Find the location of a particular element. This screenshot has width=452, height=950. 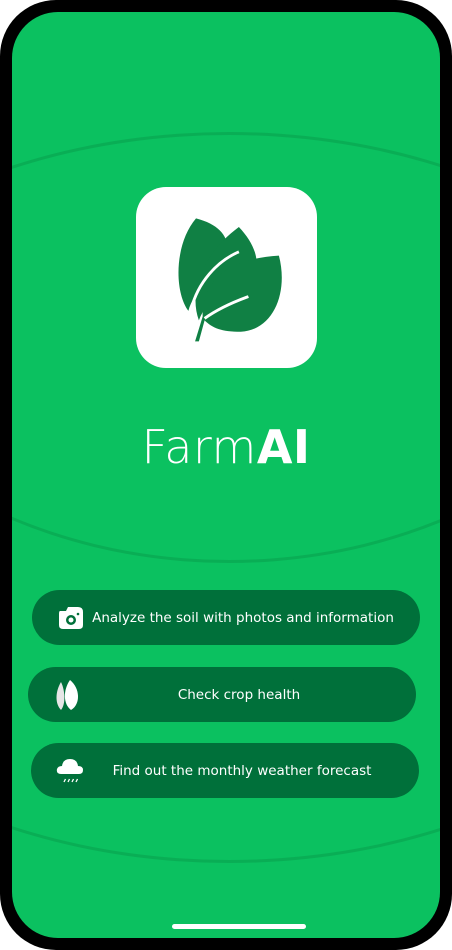

check-crop-health-button: Check crop health is located at coordinates (222, 694).